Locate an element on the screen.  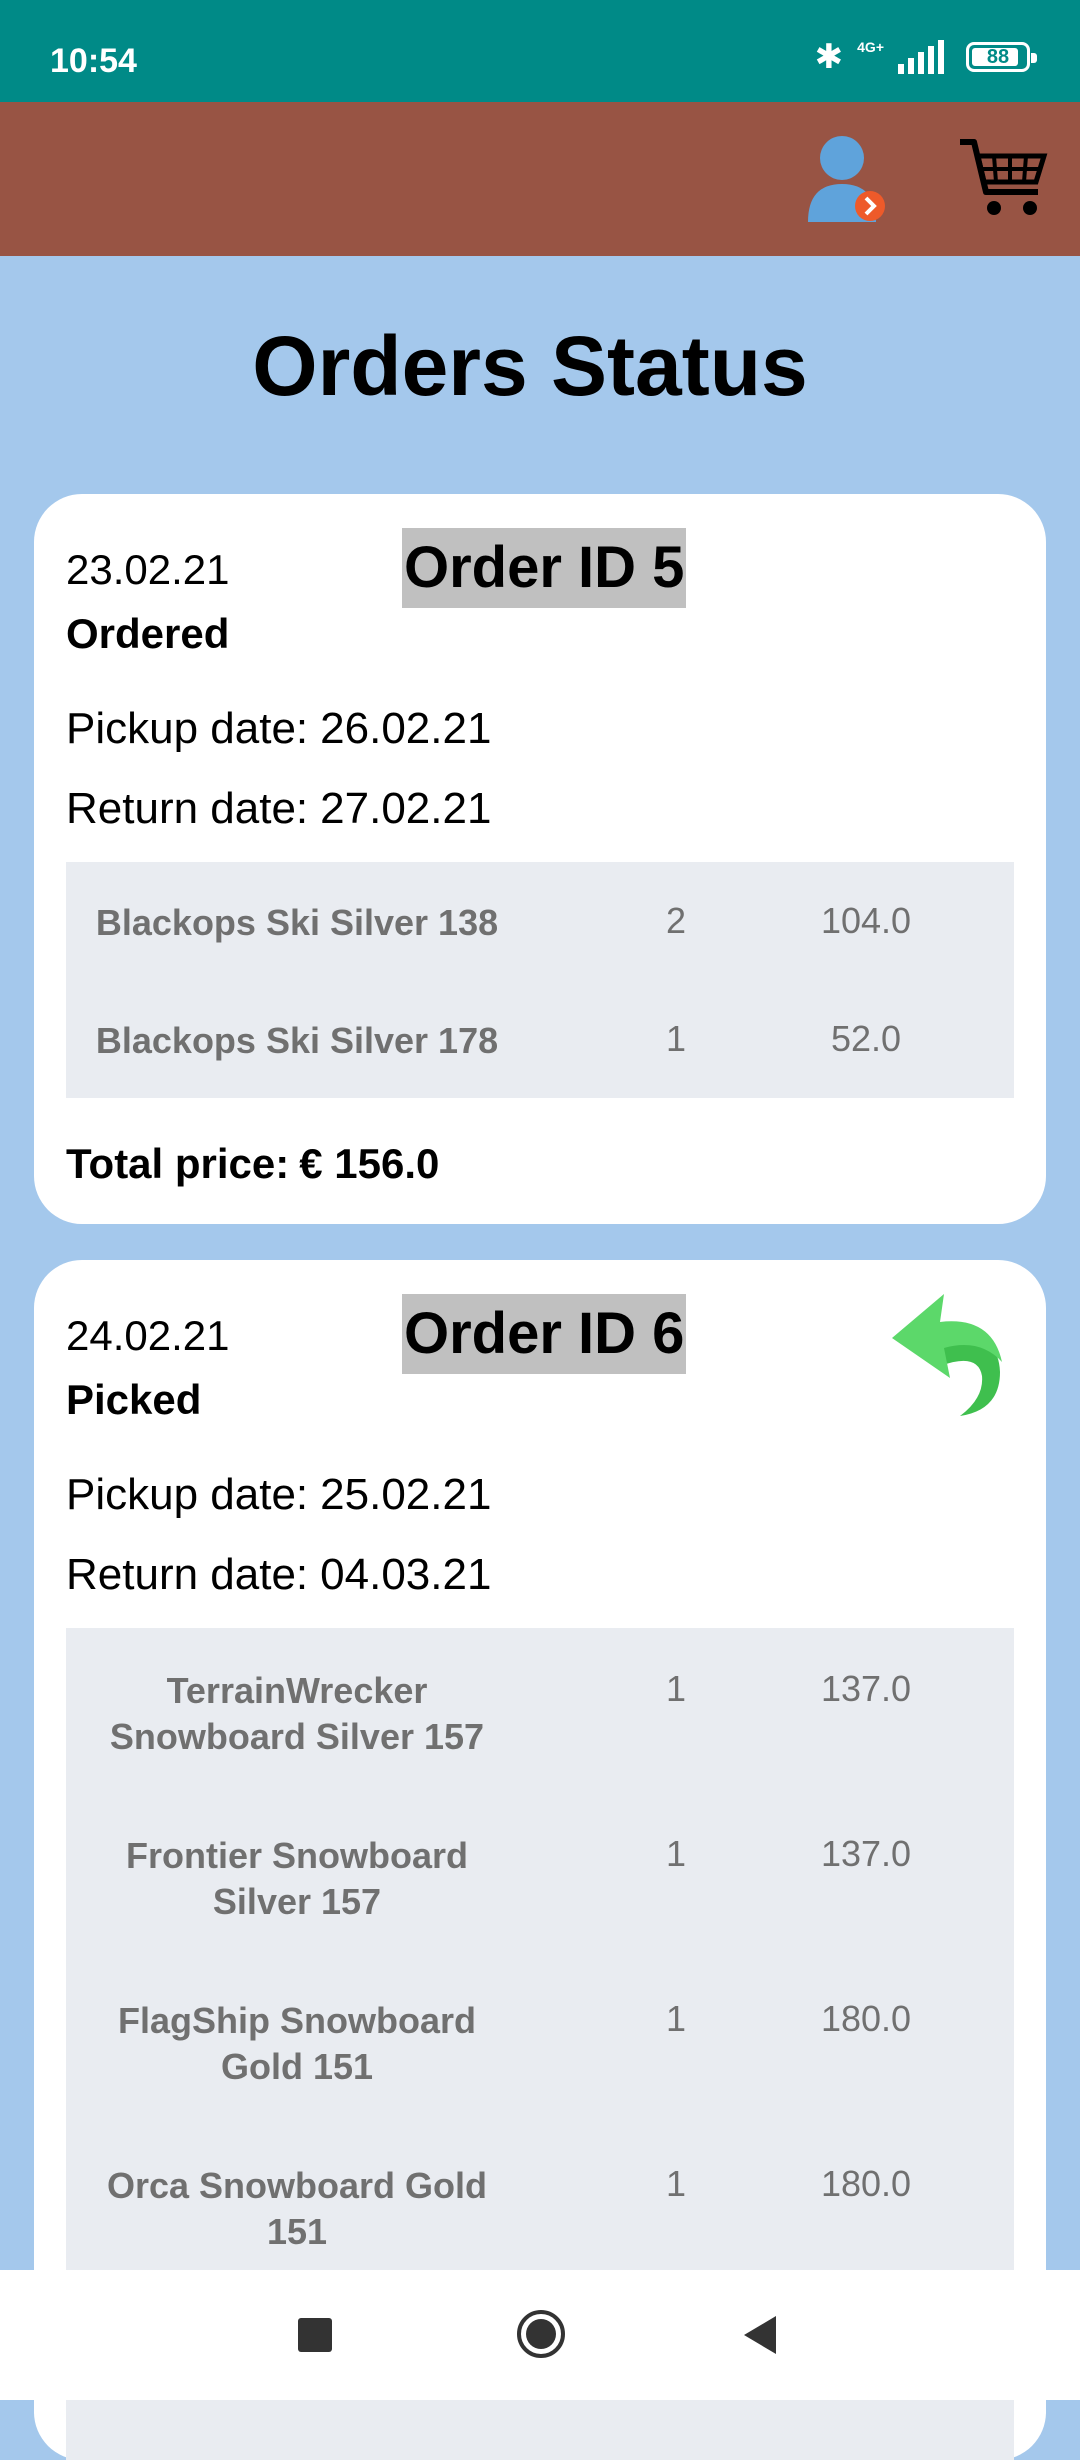
pickup-date-value: 26.02.21 is located at coordinates (406, 728).